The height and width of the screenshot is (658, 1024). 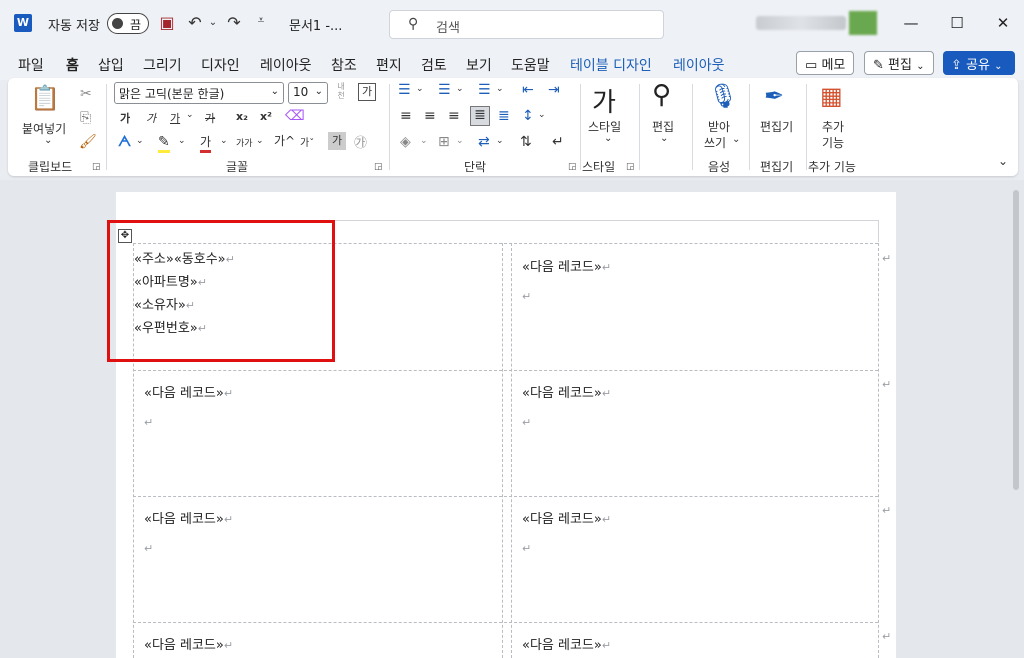 What do you see at coordinates (899, 63) in the screenshot?
I see `editing-mode-button: ✎ 편집 ⌄` at bounding box center [899, 63].